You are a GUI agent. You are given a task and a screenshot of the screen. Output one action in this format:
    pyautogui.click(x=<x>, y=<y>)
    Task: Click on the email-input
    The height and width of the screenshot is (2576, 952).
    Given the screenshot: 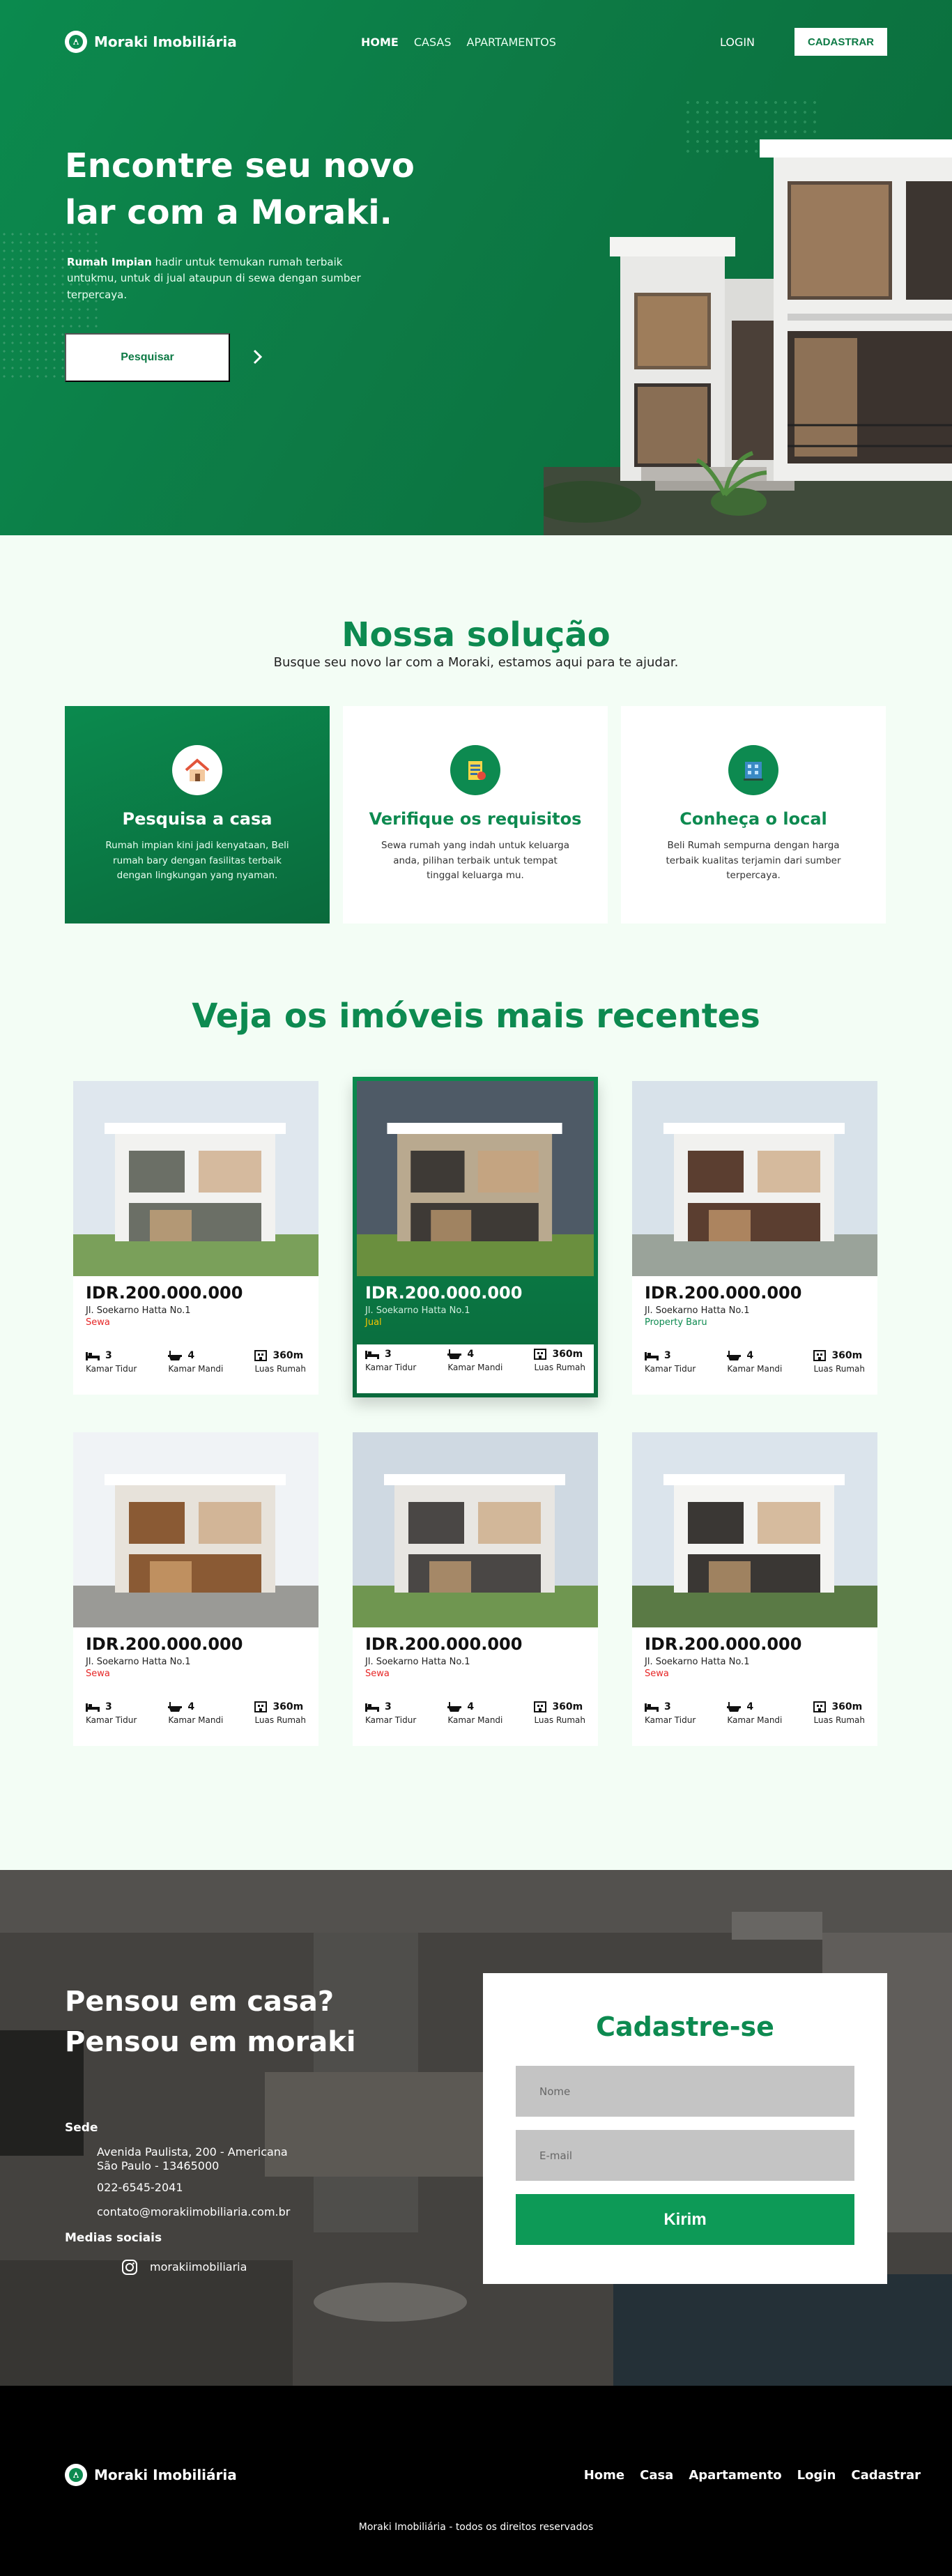 What is the action you would take?
    pyautogui.click(x=685, y=2155)
    